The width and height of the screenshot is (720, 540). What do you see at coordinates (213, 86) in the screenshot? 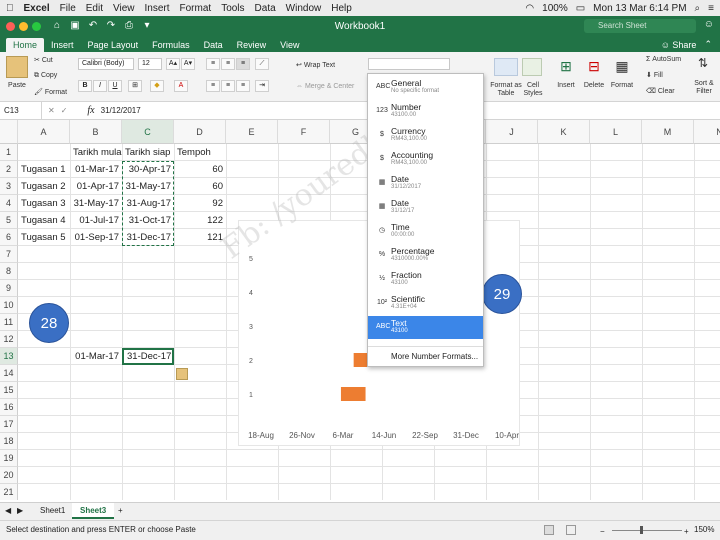
I see `align-left-icon: ≡` at bounding box center [213, 86].